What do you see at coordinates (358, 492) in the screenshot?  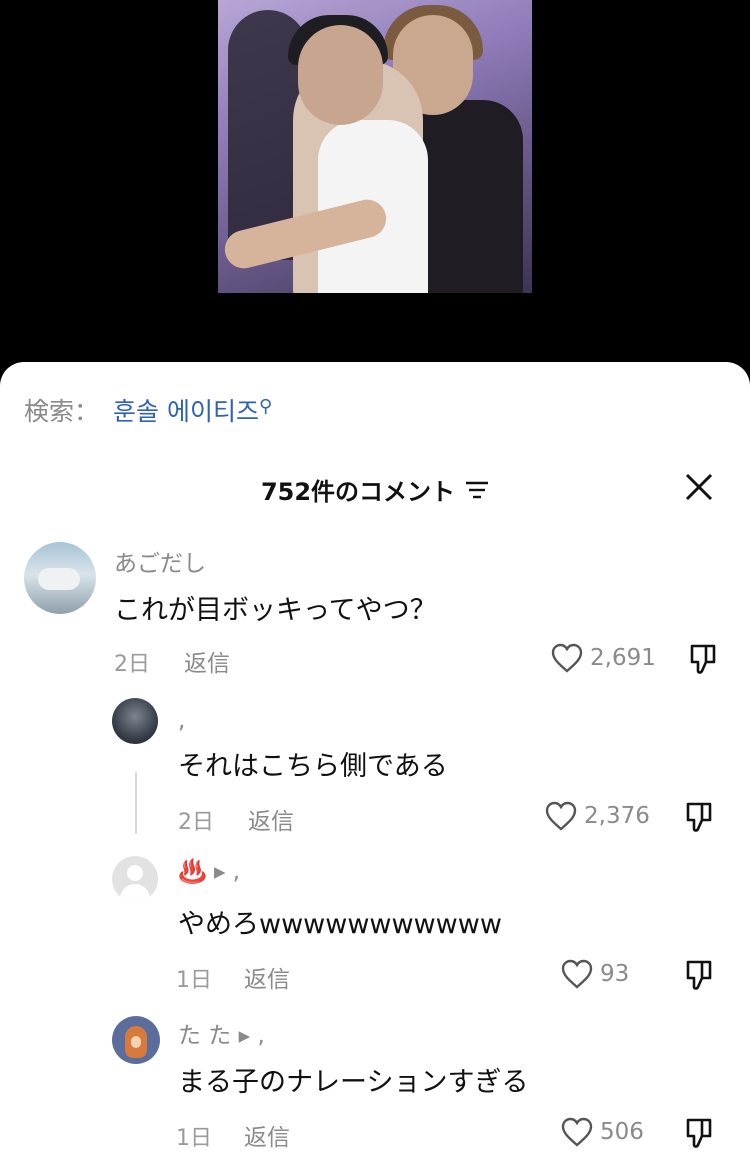 I see `comment-count-title: 752件のコメント` at bounding box center [358, 492].